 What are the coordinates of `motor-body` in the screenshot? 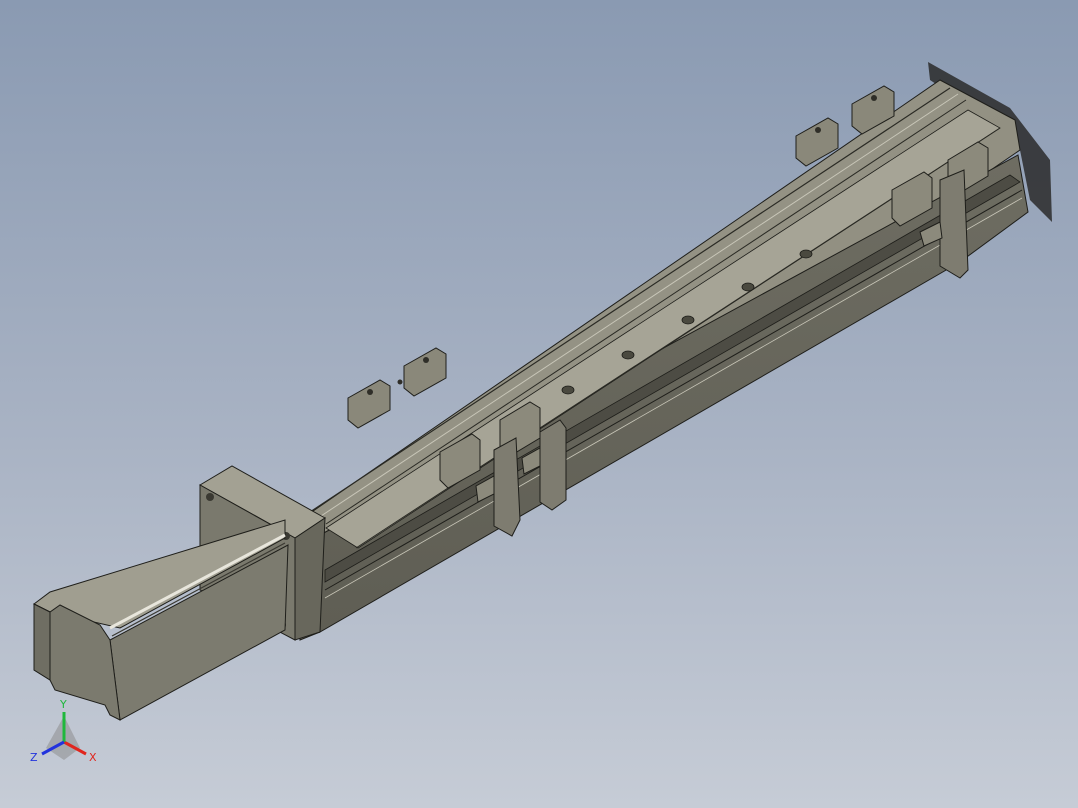 It's located at (161, 620).